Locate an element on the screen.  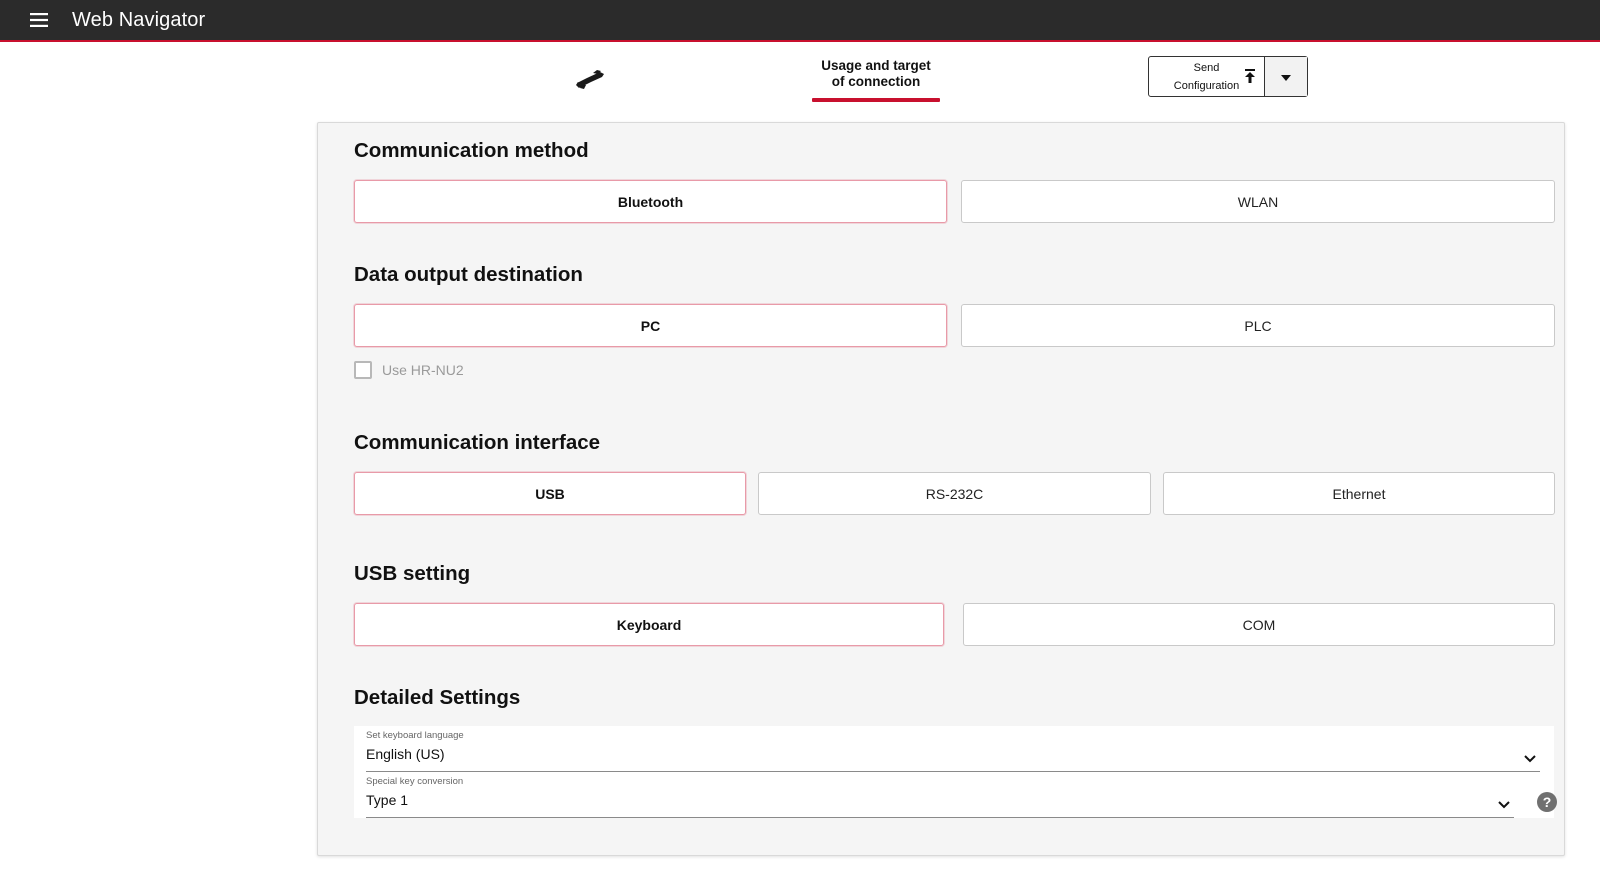
keyboard-language-value: English (US) is located at coordinates (405, 754).